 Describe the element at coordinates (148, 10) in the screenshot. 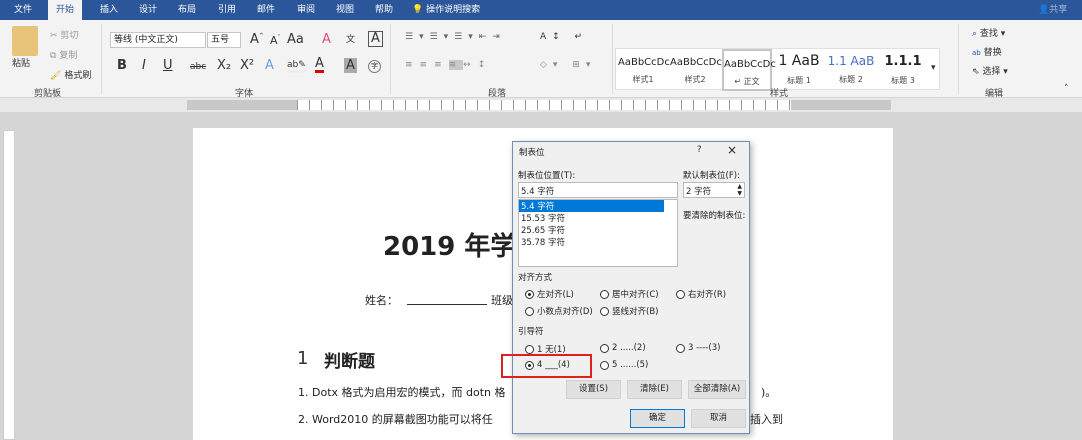

I see `tab-design: 设计` at that location.